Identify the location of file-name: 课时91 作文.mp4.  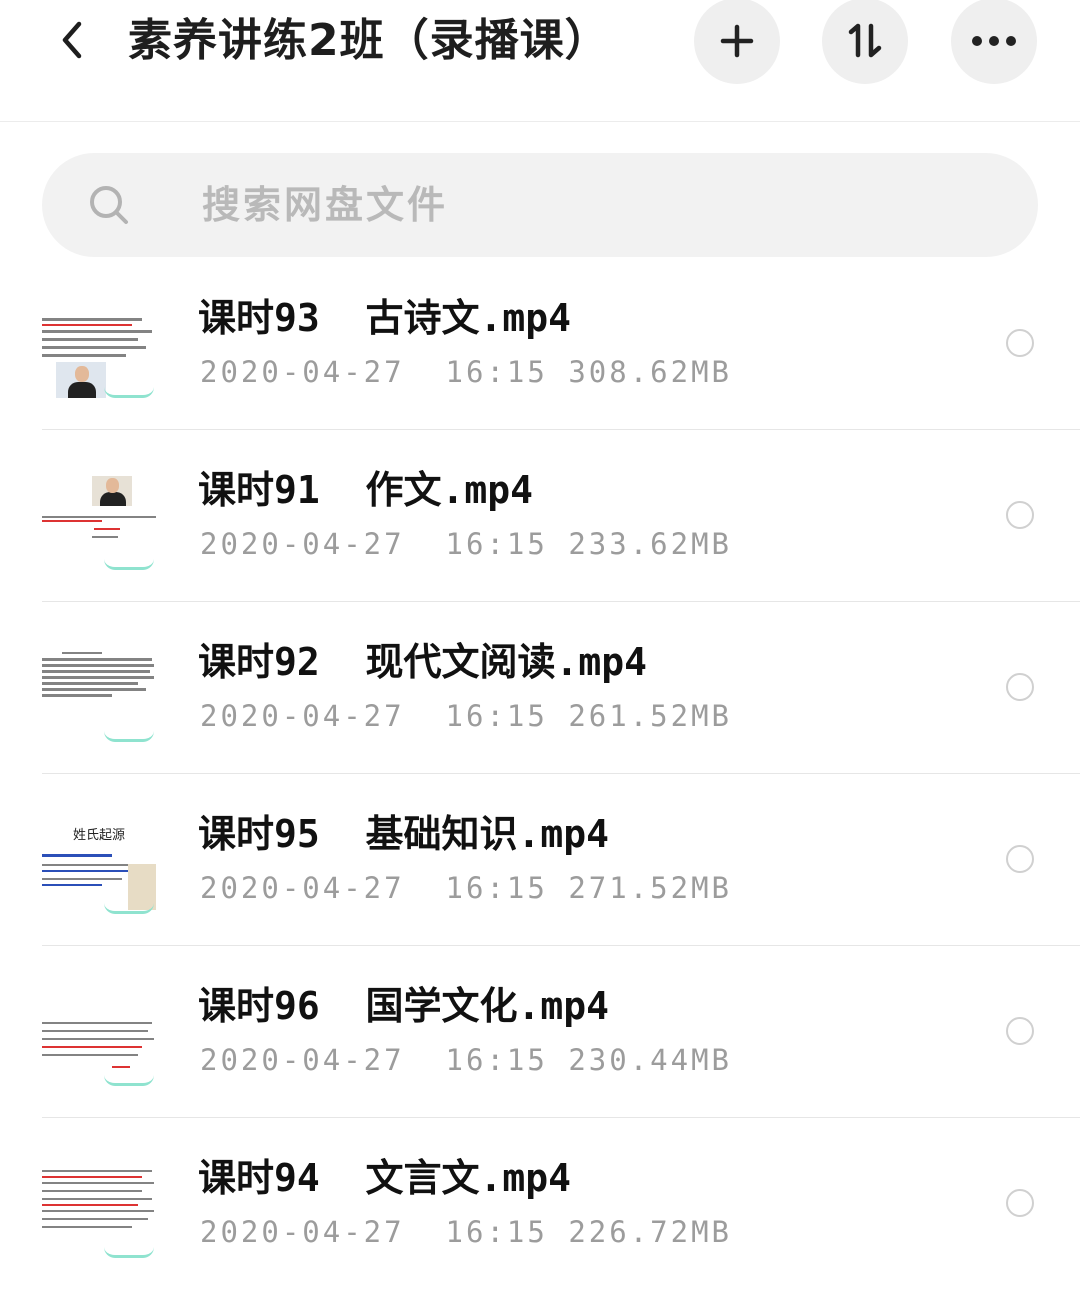
(366, 490).